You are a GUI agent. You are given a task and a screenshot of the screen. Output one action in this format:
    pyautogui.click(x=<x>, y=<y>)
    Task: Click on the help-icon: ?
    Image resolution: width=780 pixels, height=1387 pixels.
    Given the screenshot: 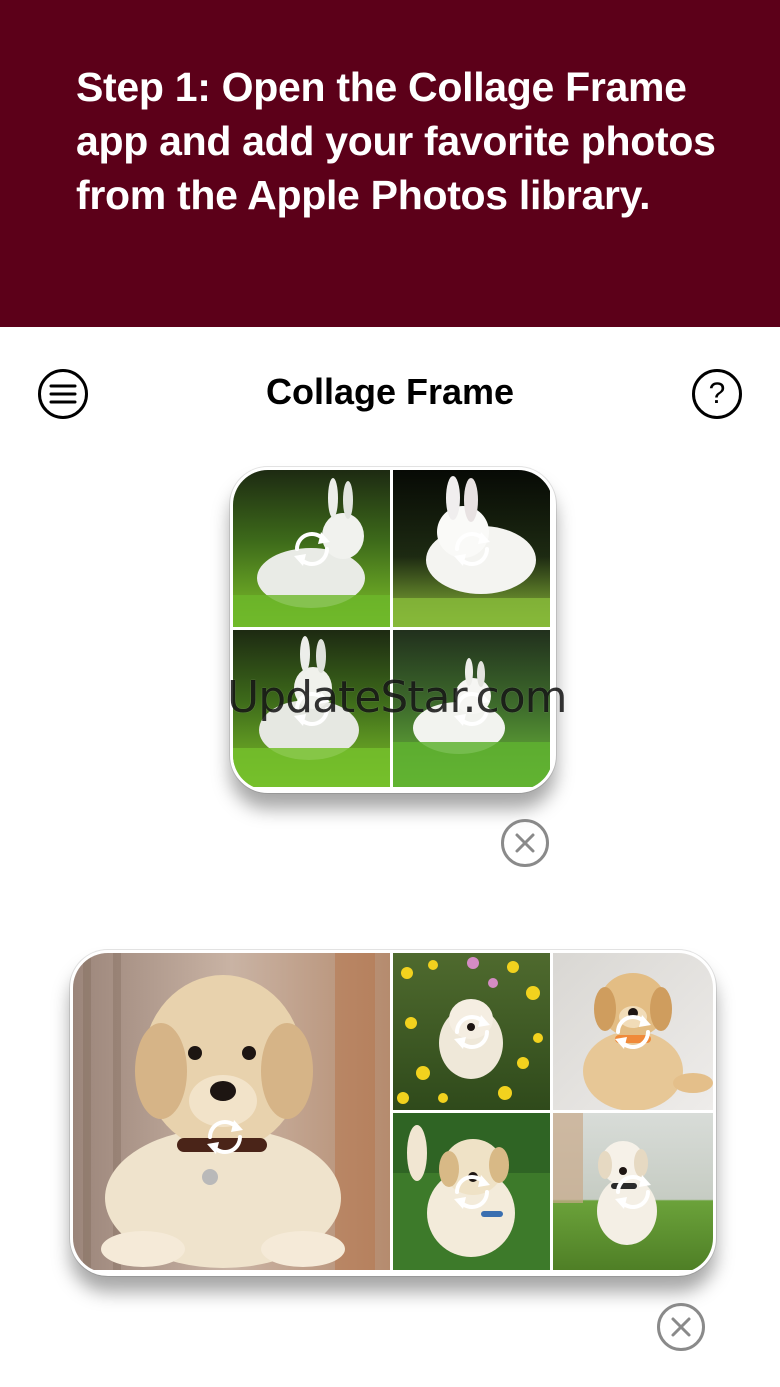 What is the action you would take?
    pyautogui.click(x=717, y=393)
    